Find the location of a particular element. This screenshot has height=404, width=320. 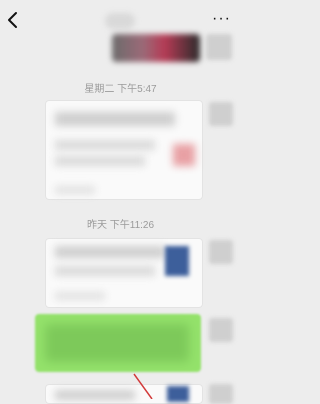

sent-message-blurred is located at coordinates (156, 48).